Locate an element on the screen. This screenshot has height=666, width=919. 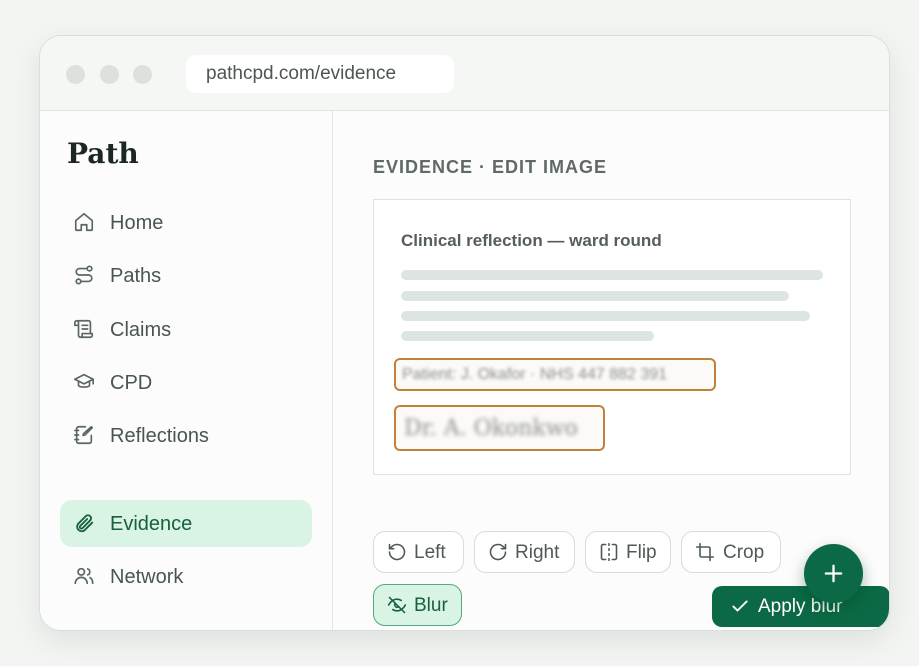
crop-button: Crop is located at coordinates (731, 552).